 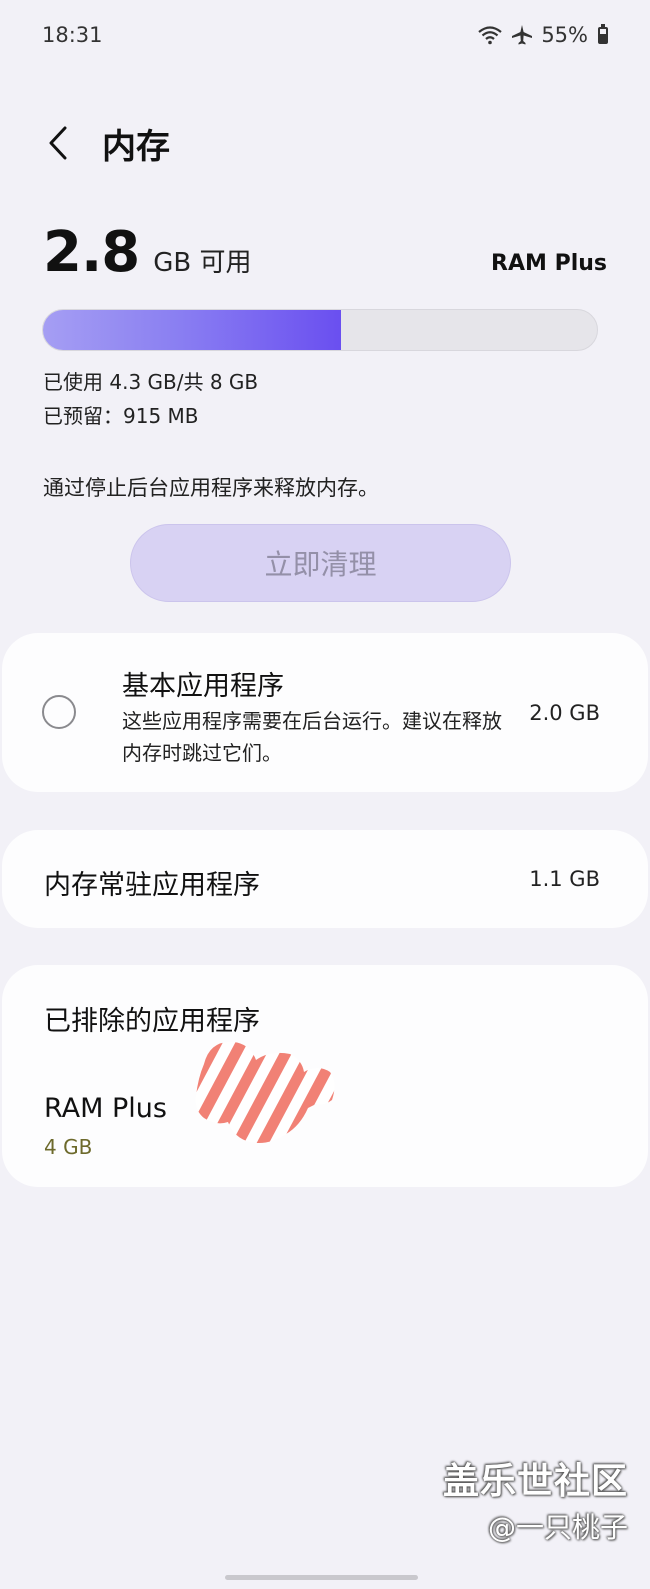 I want to click on available-unit: GB 可用, so click(x=202, y=263).